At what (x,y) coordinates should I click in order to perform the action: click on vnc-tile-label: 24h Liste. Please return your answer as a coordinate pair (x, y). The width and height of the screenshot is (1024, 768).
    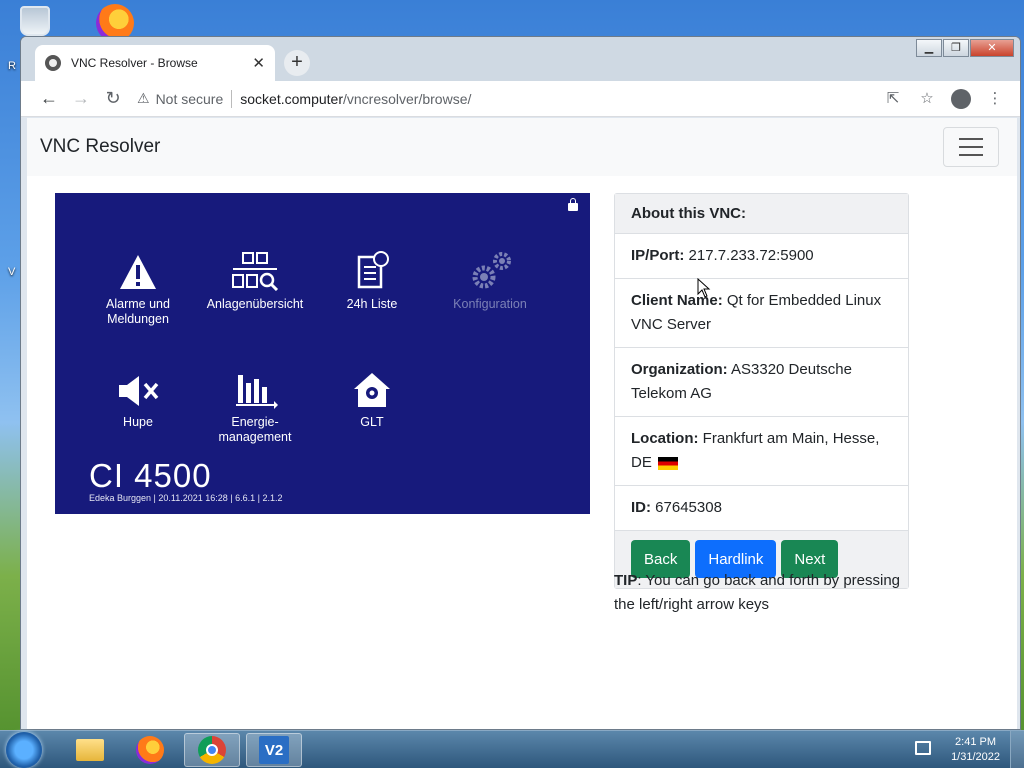
    Looking at the image, I should click on (372, 304).